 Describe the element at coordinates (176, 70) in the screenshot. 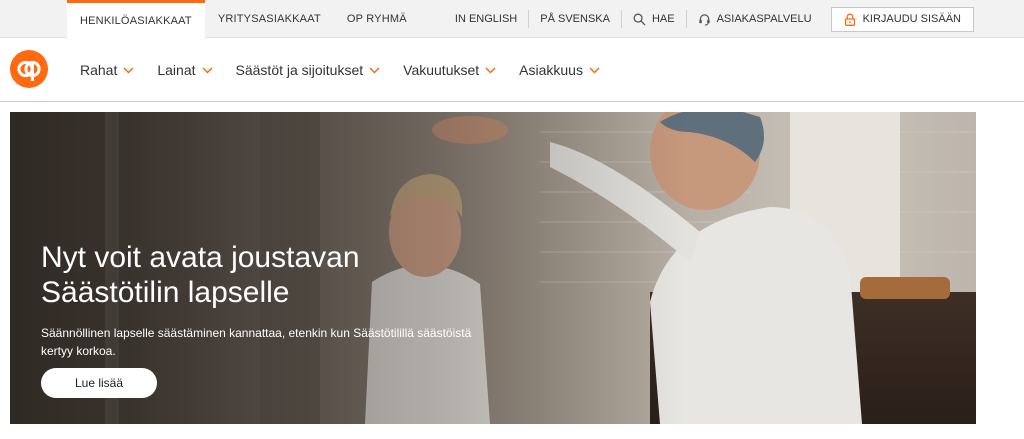

I see `menu-item-label: Lainat` at that location.